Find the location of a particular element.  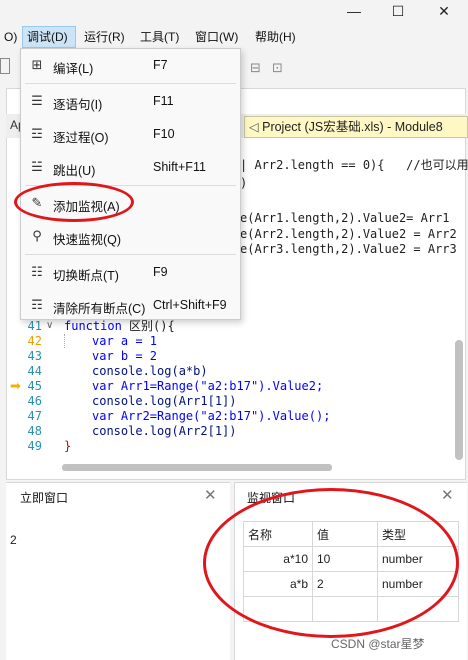

immediate-window: 立即窗口 ✕ 2 is located at coordinates (118, 571).